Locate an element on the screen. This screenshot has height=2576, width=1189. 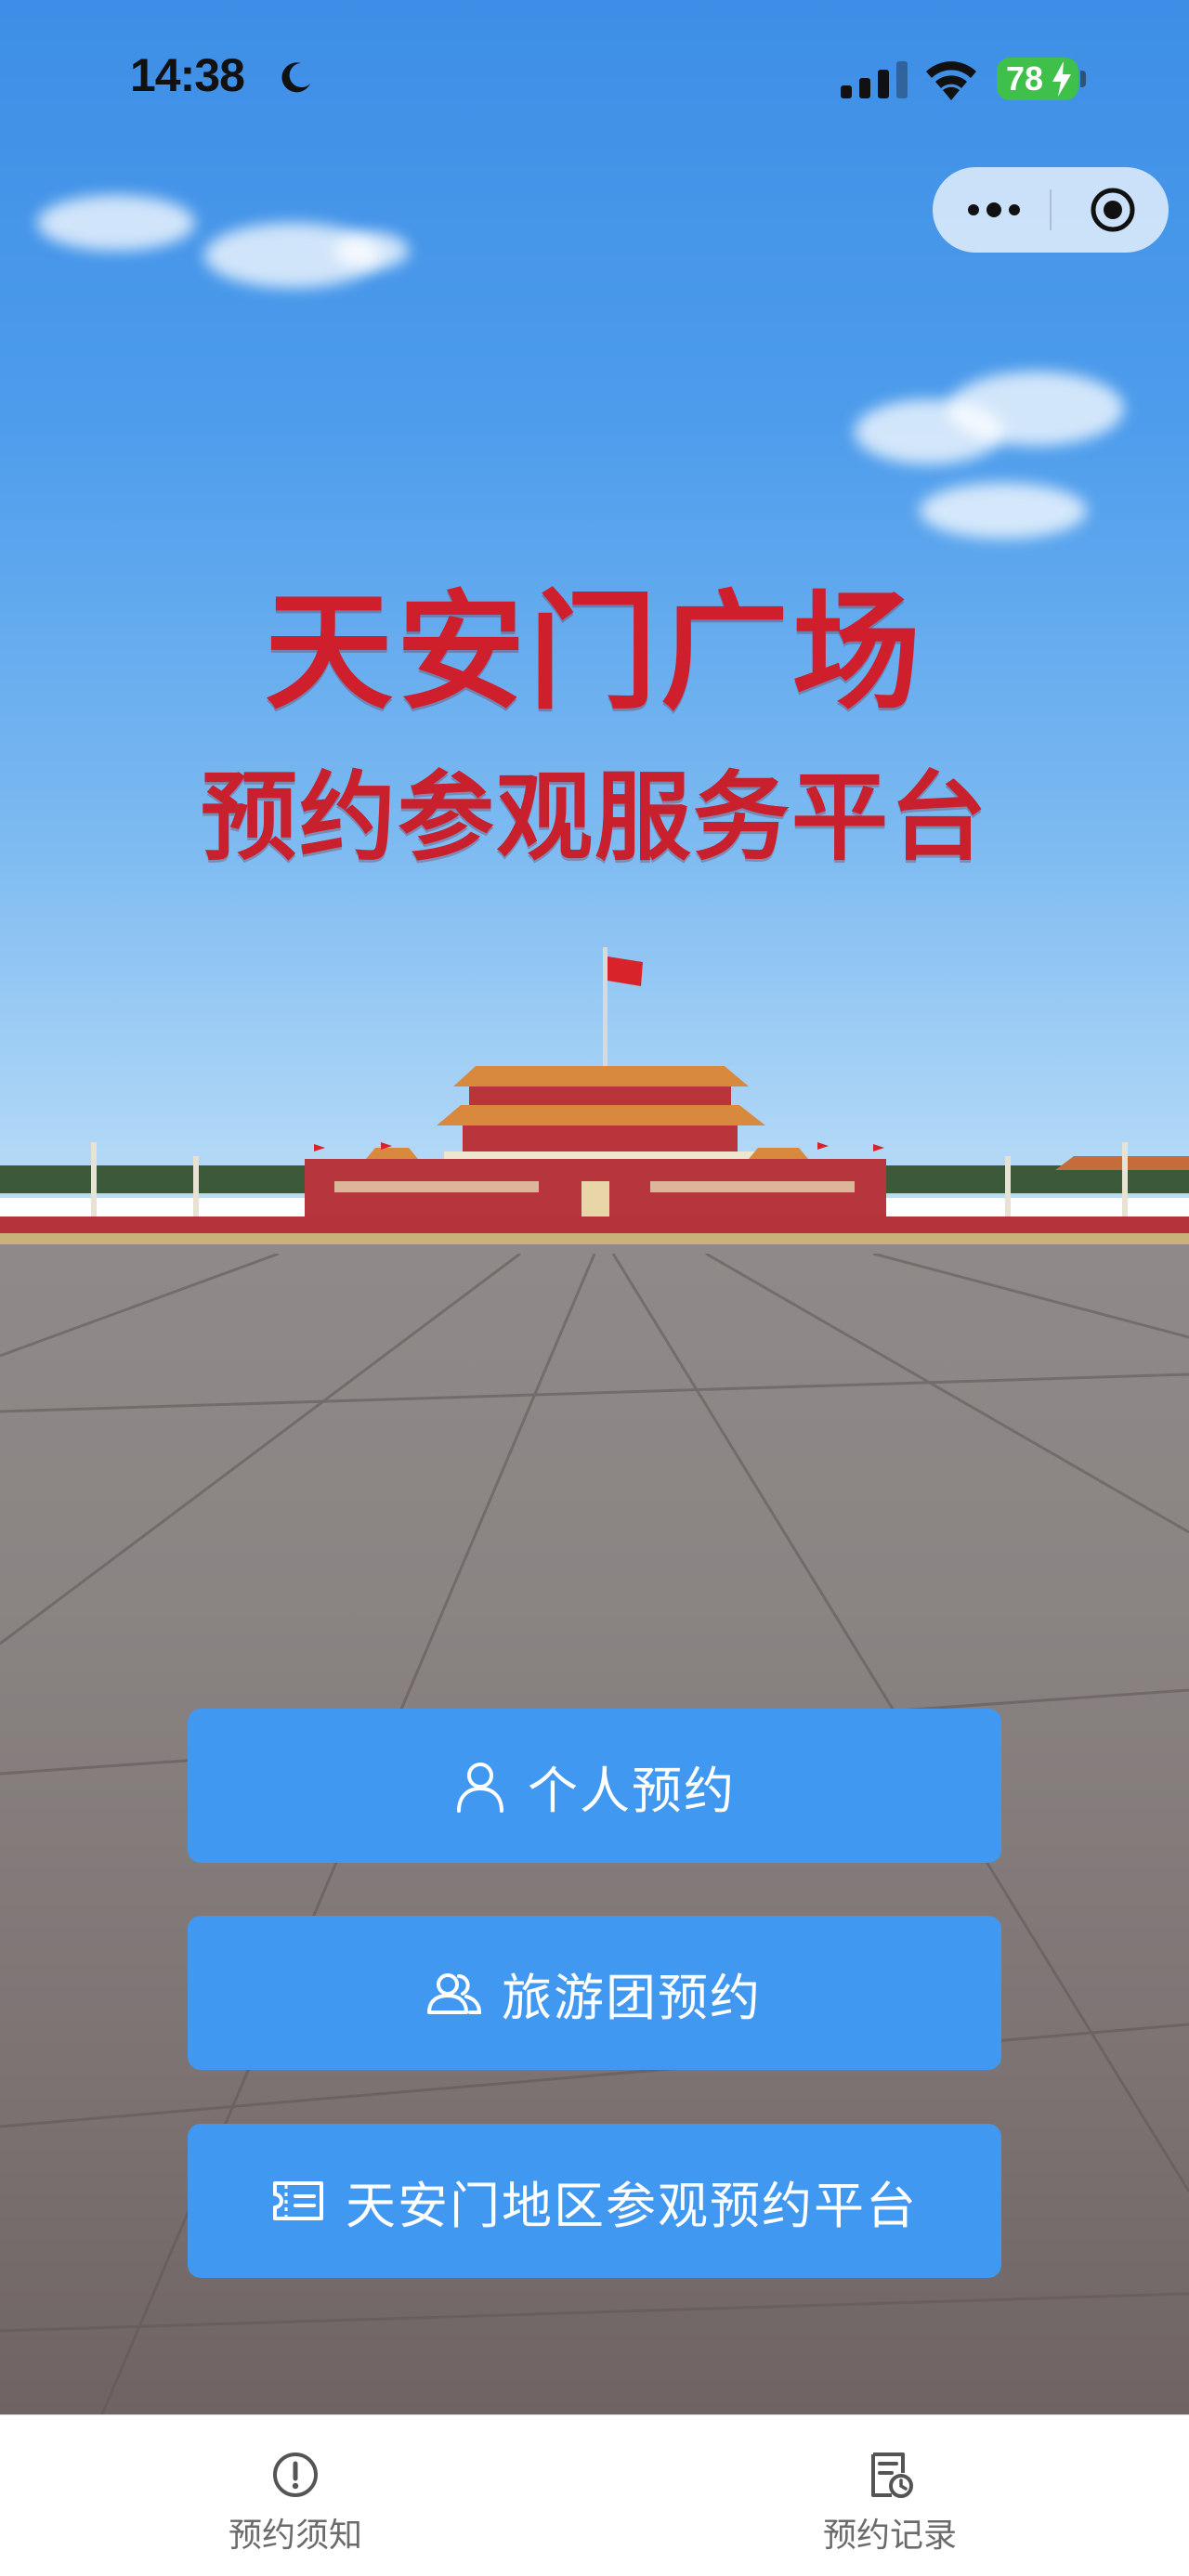
bolt-icon is located at coordinates (1061, 79).